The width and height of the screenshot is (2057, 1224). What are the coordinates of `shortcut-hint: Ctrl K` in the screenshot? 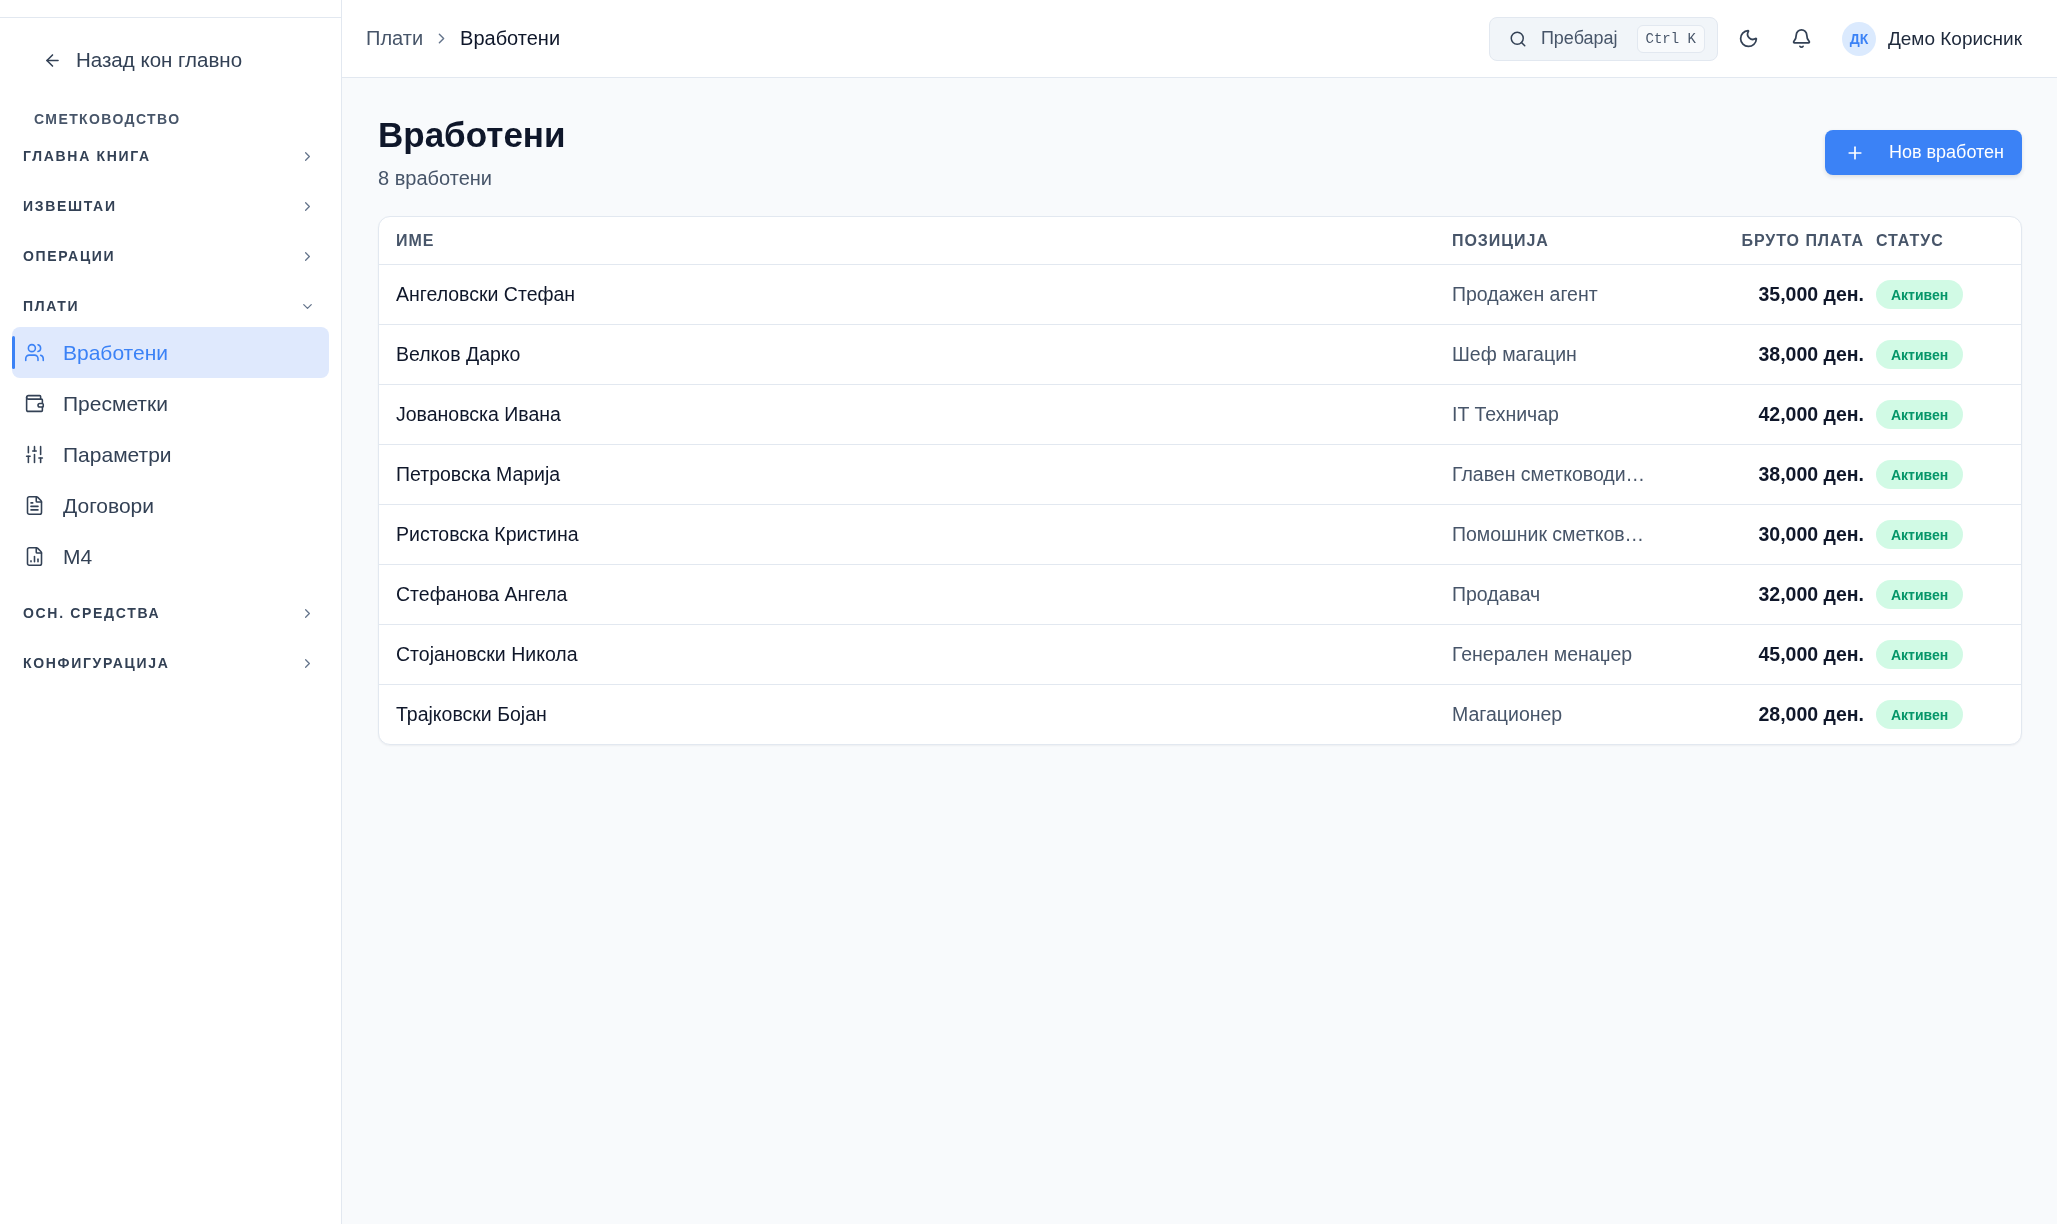 It's located at (1670, 38).